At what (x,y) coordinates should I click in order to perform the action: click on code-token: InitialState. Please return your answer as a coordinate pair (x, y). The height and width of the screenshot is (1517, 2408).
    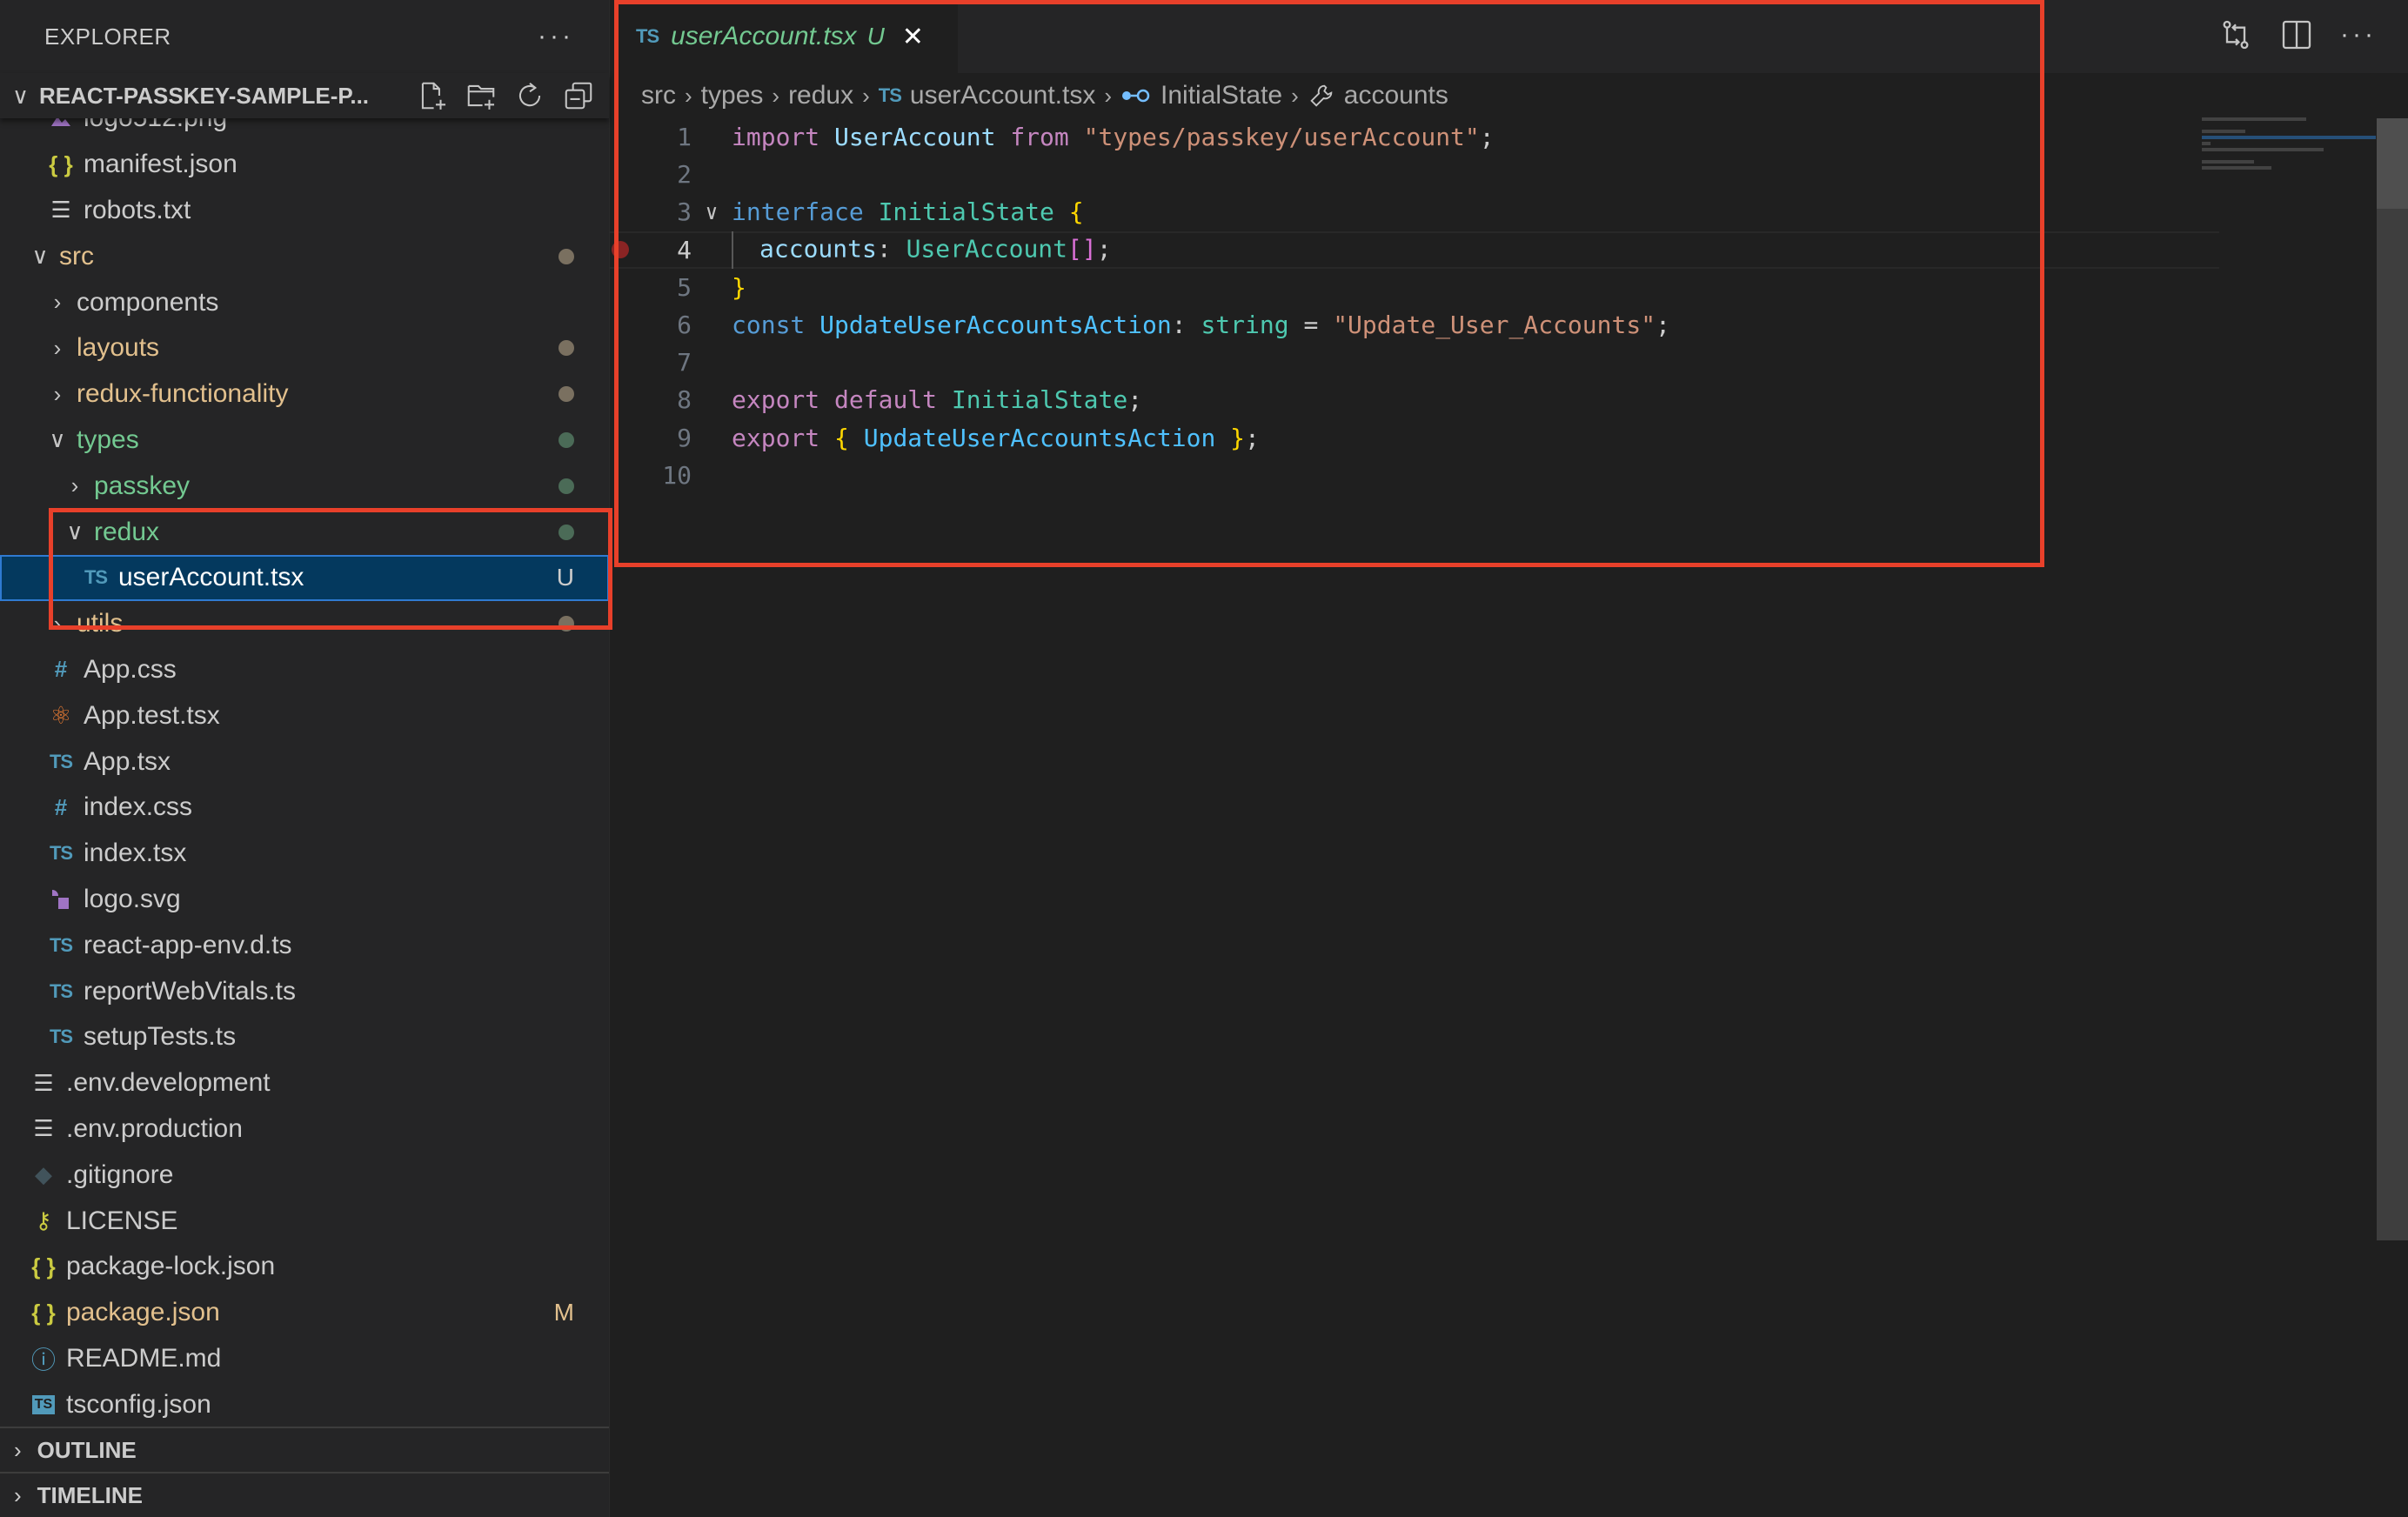
    Looking at the image, I should click on (1039, 400).